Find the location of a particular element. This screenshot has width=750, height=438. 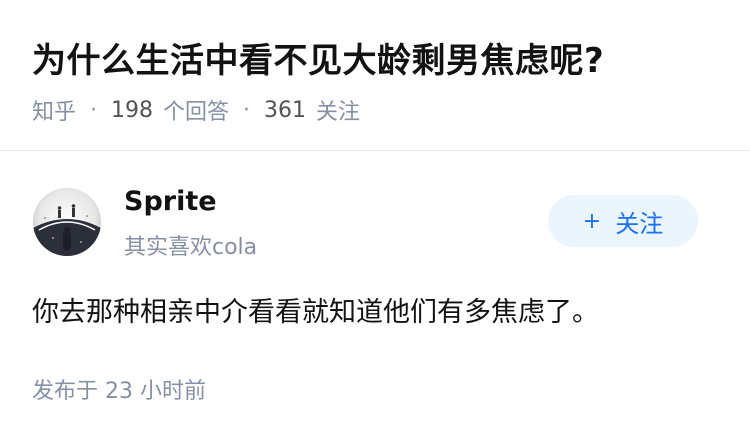

avatar-image is located at coordinates (67, 222).